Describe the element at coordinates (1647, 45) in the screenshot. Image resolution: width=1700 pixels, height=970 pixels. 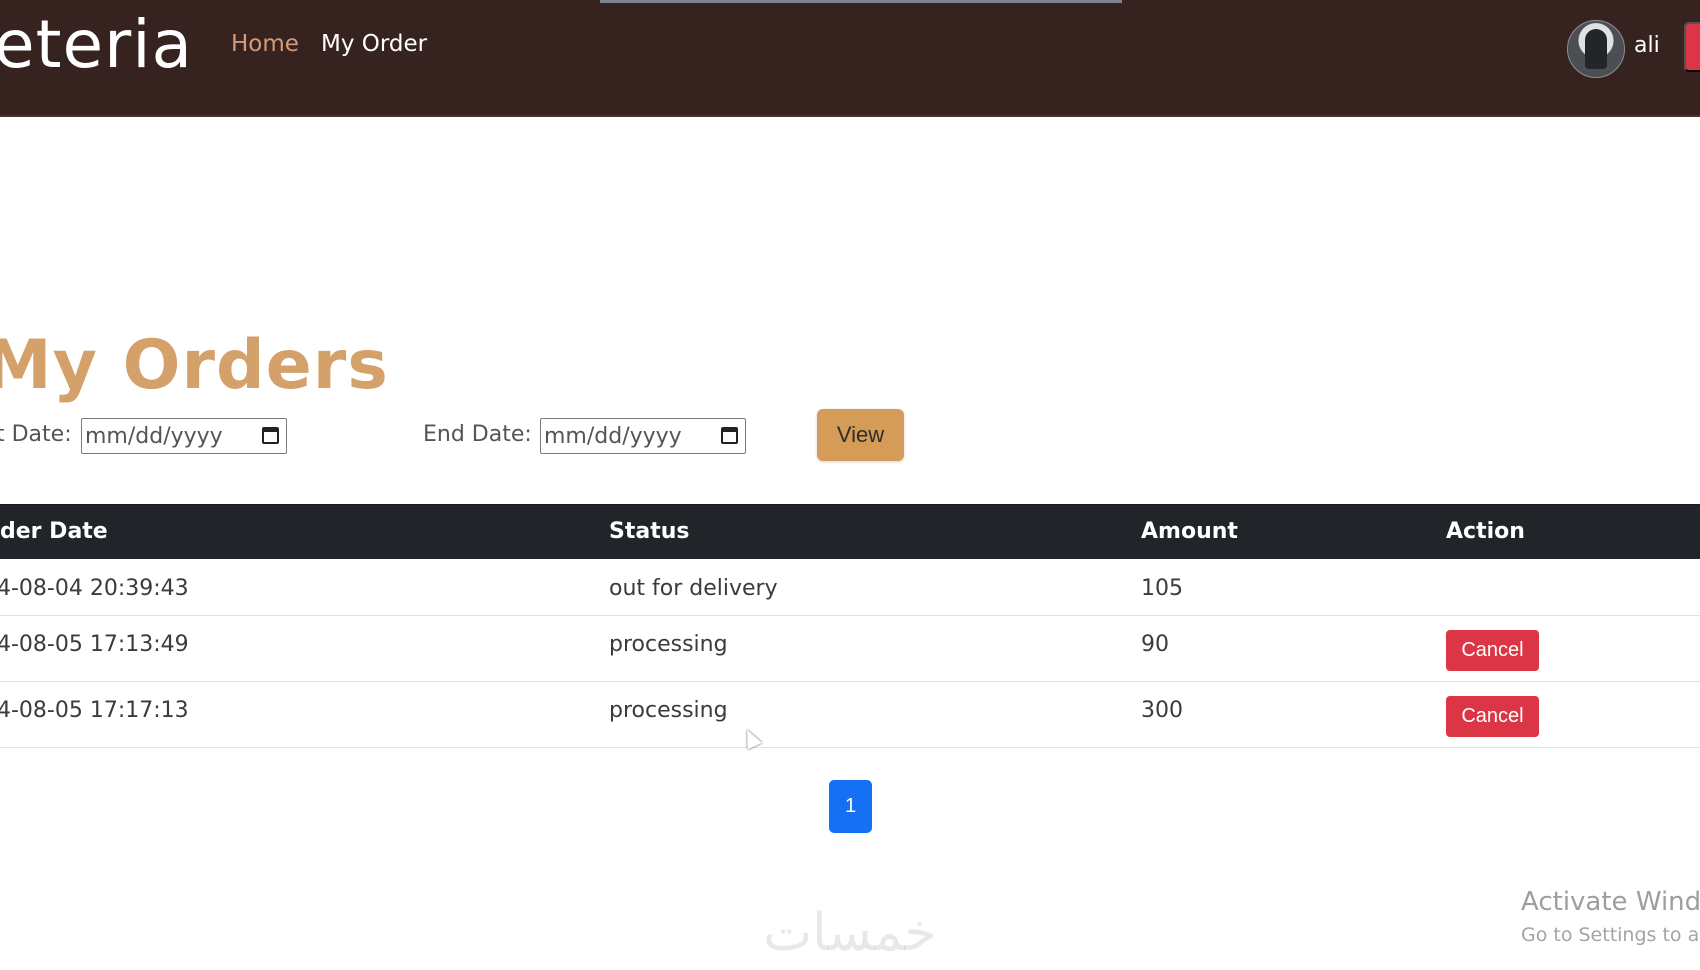
I see `username-label: ali` at that location.